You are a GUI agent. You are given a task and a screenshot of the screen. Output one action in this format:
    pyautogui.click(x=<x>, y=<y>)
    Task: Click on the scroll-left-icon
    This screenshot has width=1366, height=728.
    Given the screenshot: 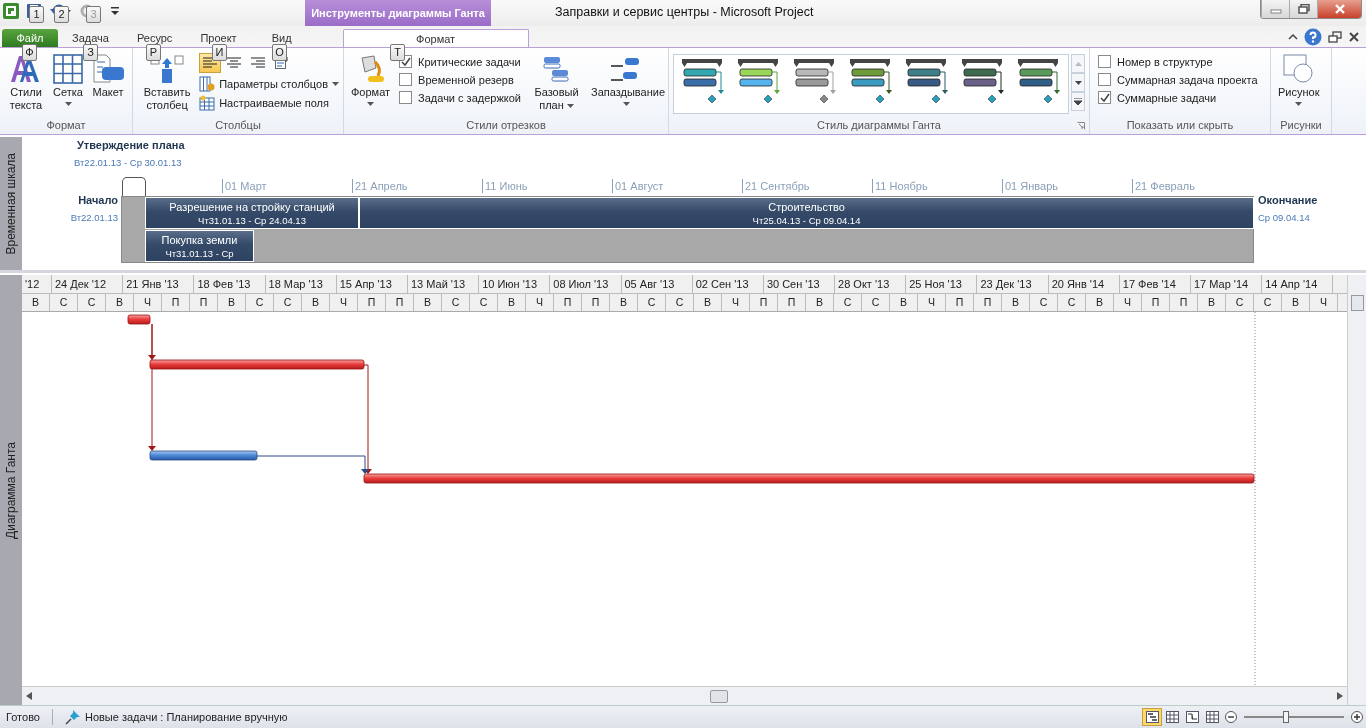 What is the action you would take?
    pyautogui.click(x=29, y=696)
    